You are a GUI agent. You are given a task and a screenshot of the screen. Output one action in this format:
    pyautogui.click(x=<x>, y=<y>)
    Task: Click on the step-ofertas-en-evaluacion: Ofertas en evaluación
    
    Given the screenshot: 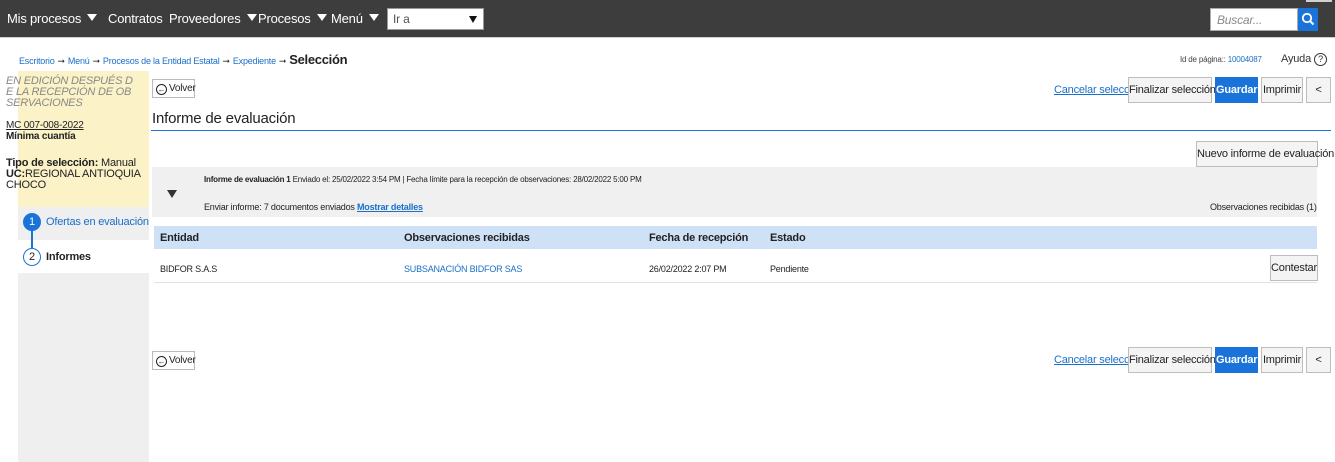 What is the action you would take?
    pyautogui.click(x=97, y=222)
    